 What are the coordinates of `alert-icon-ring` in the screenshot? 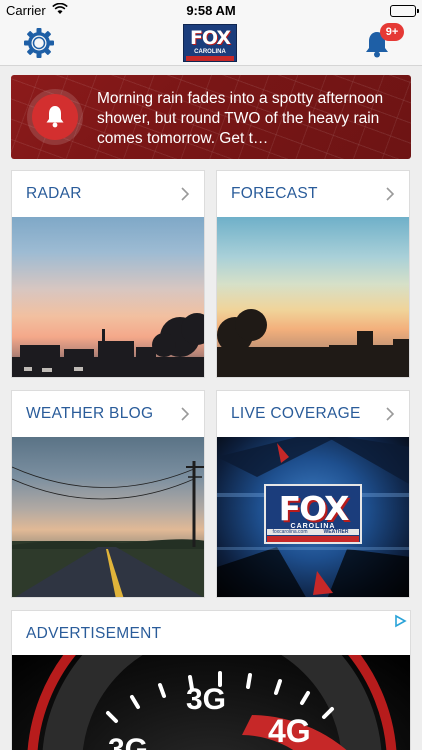 It's located at (55, 117).